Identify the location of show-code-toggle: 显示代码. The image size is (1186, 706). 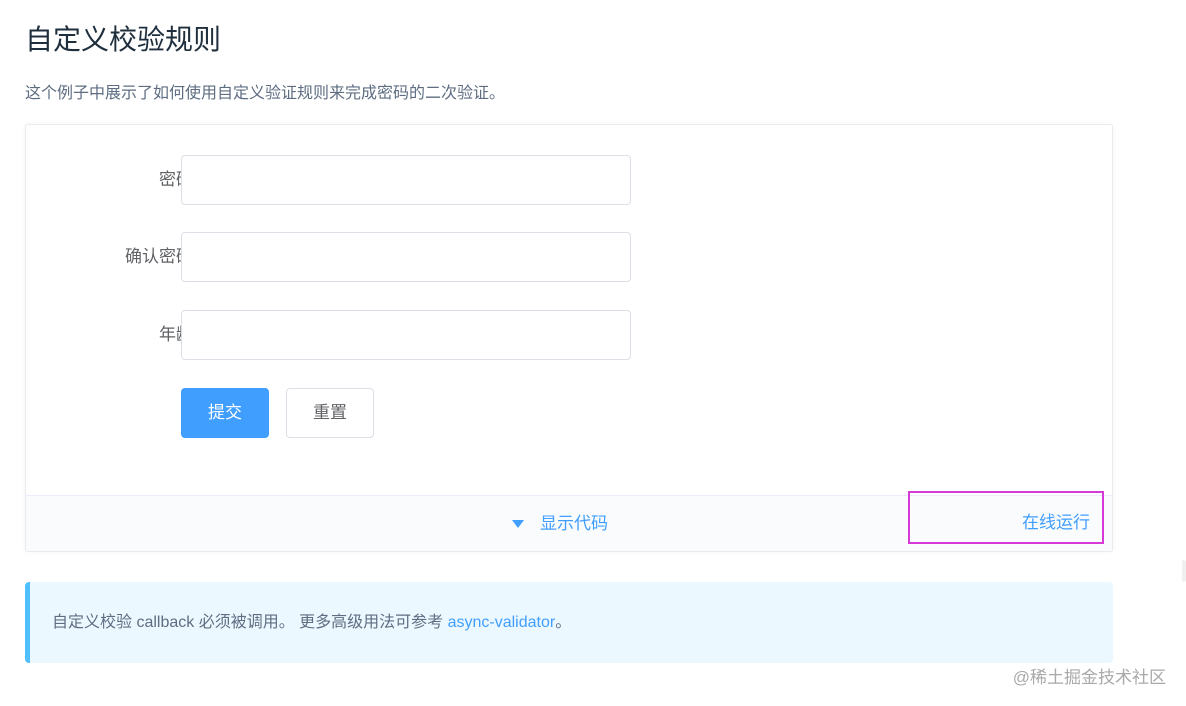
(560, 524).